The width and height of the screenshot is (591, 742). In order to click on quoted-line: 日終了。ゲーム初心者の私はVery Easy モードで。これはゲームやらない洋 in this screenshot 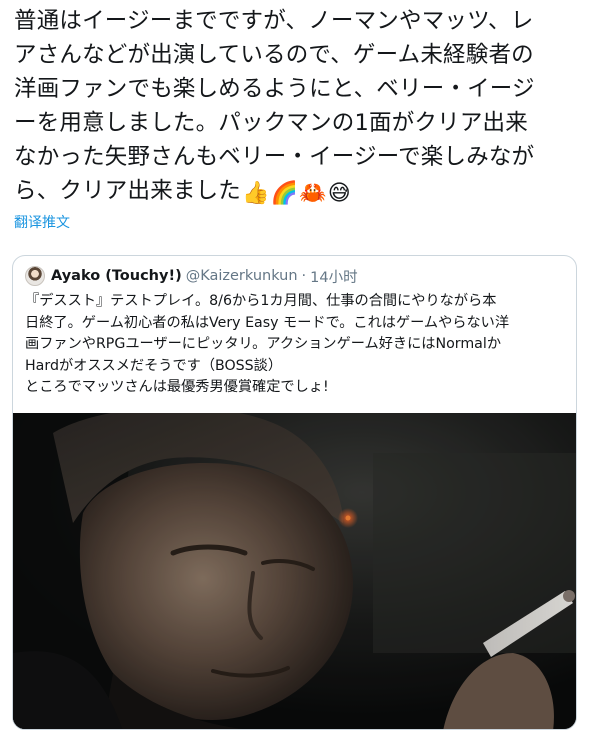, I will do `click(267, 322)`.